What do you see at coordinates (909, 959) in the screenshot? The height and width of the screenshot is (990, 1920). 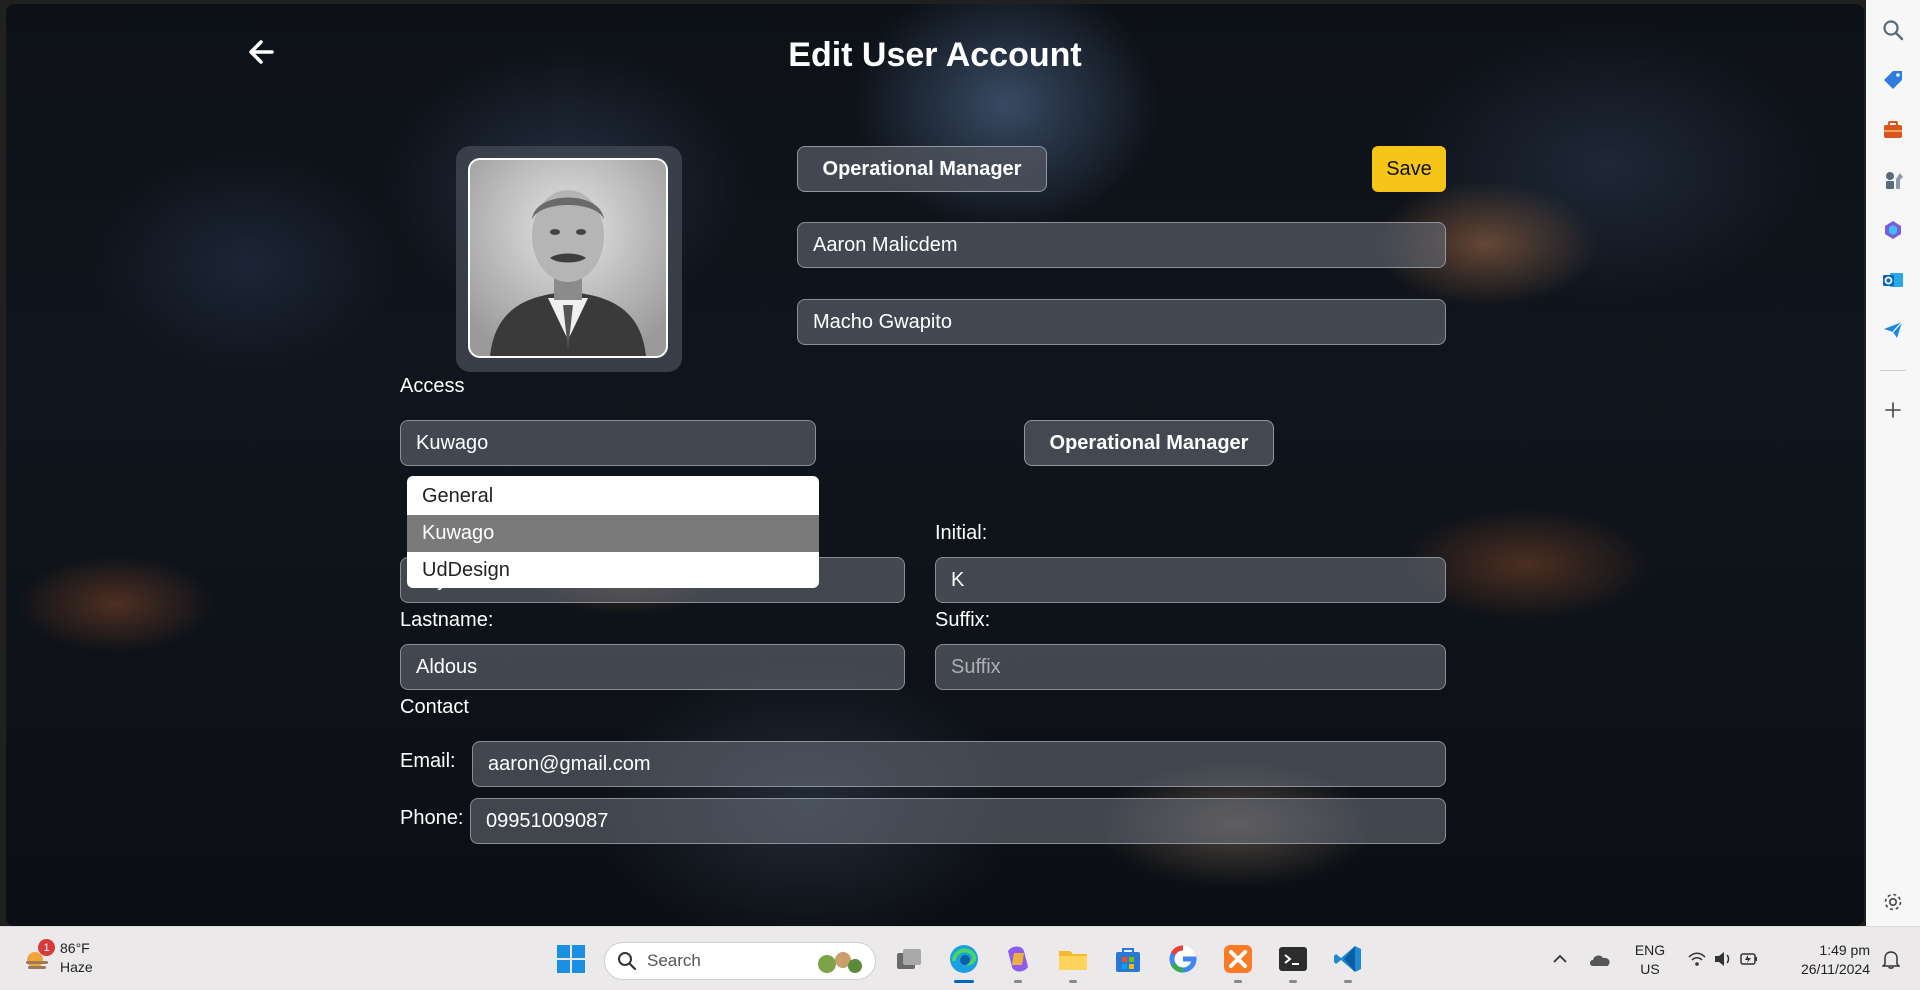 I see `task-view-button` at bounding box center [909, 959].